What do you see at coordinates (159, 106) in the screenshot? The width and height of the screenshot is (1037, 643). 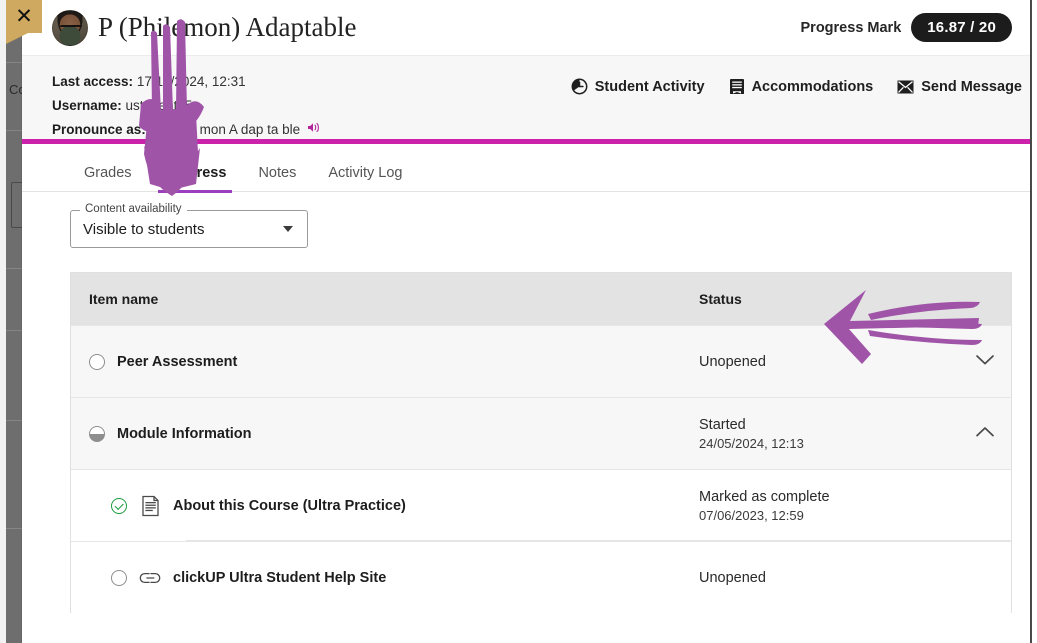 I see `username-value: ustudent35` at bounding box center [159, 106].